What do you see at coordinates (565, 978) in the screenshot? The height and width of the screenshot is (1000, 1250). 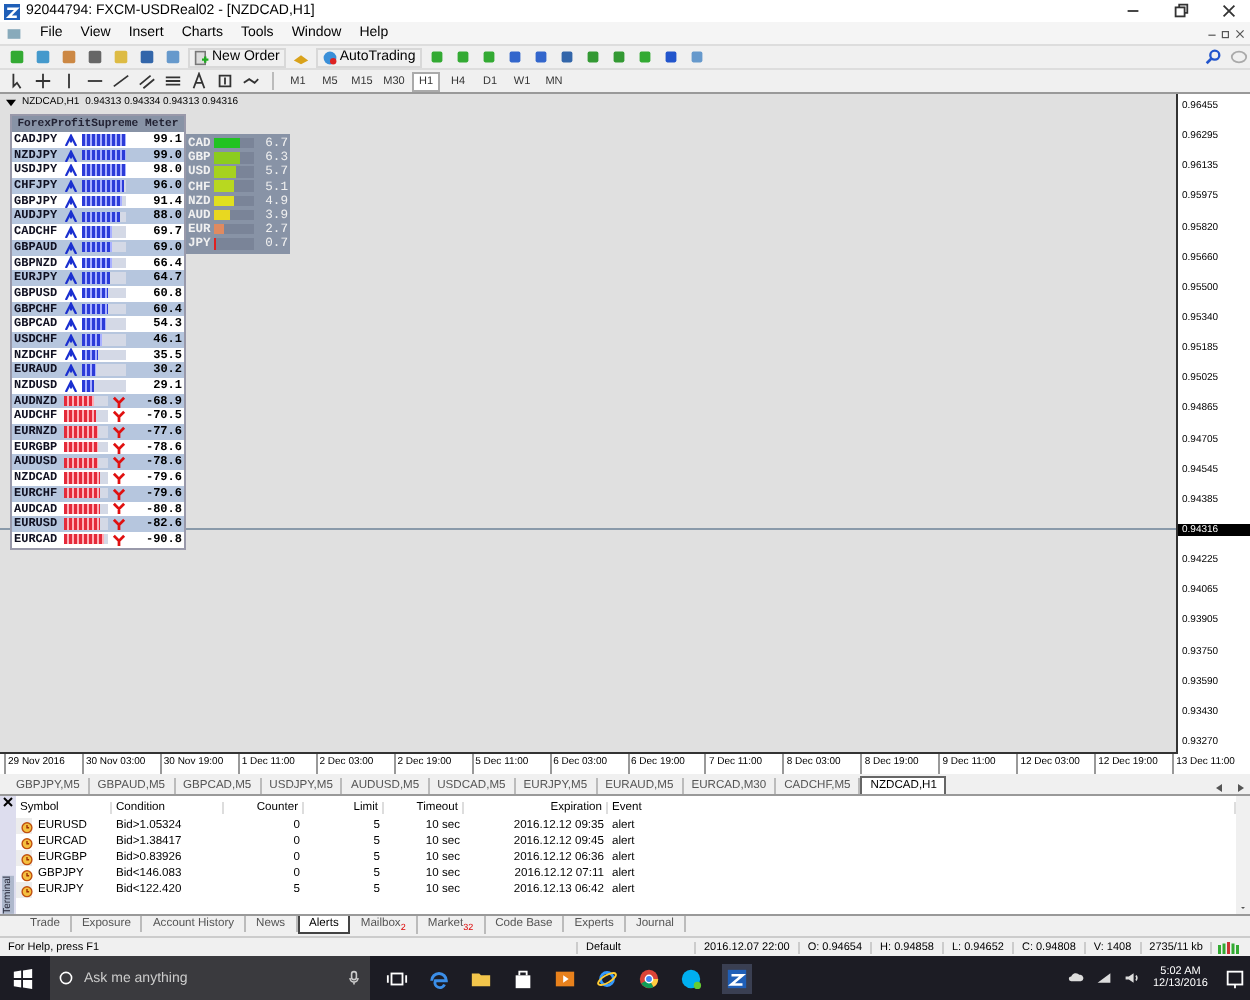 I see `media-player-icon` at bounding box center [565, 978].